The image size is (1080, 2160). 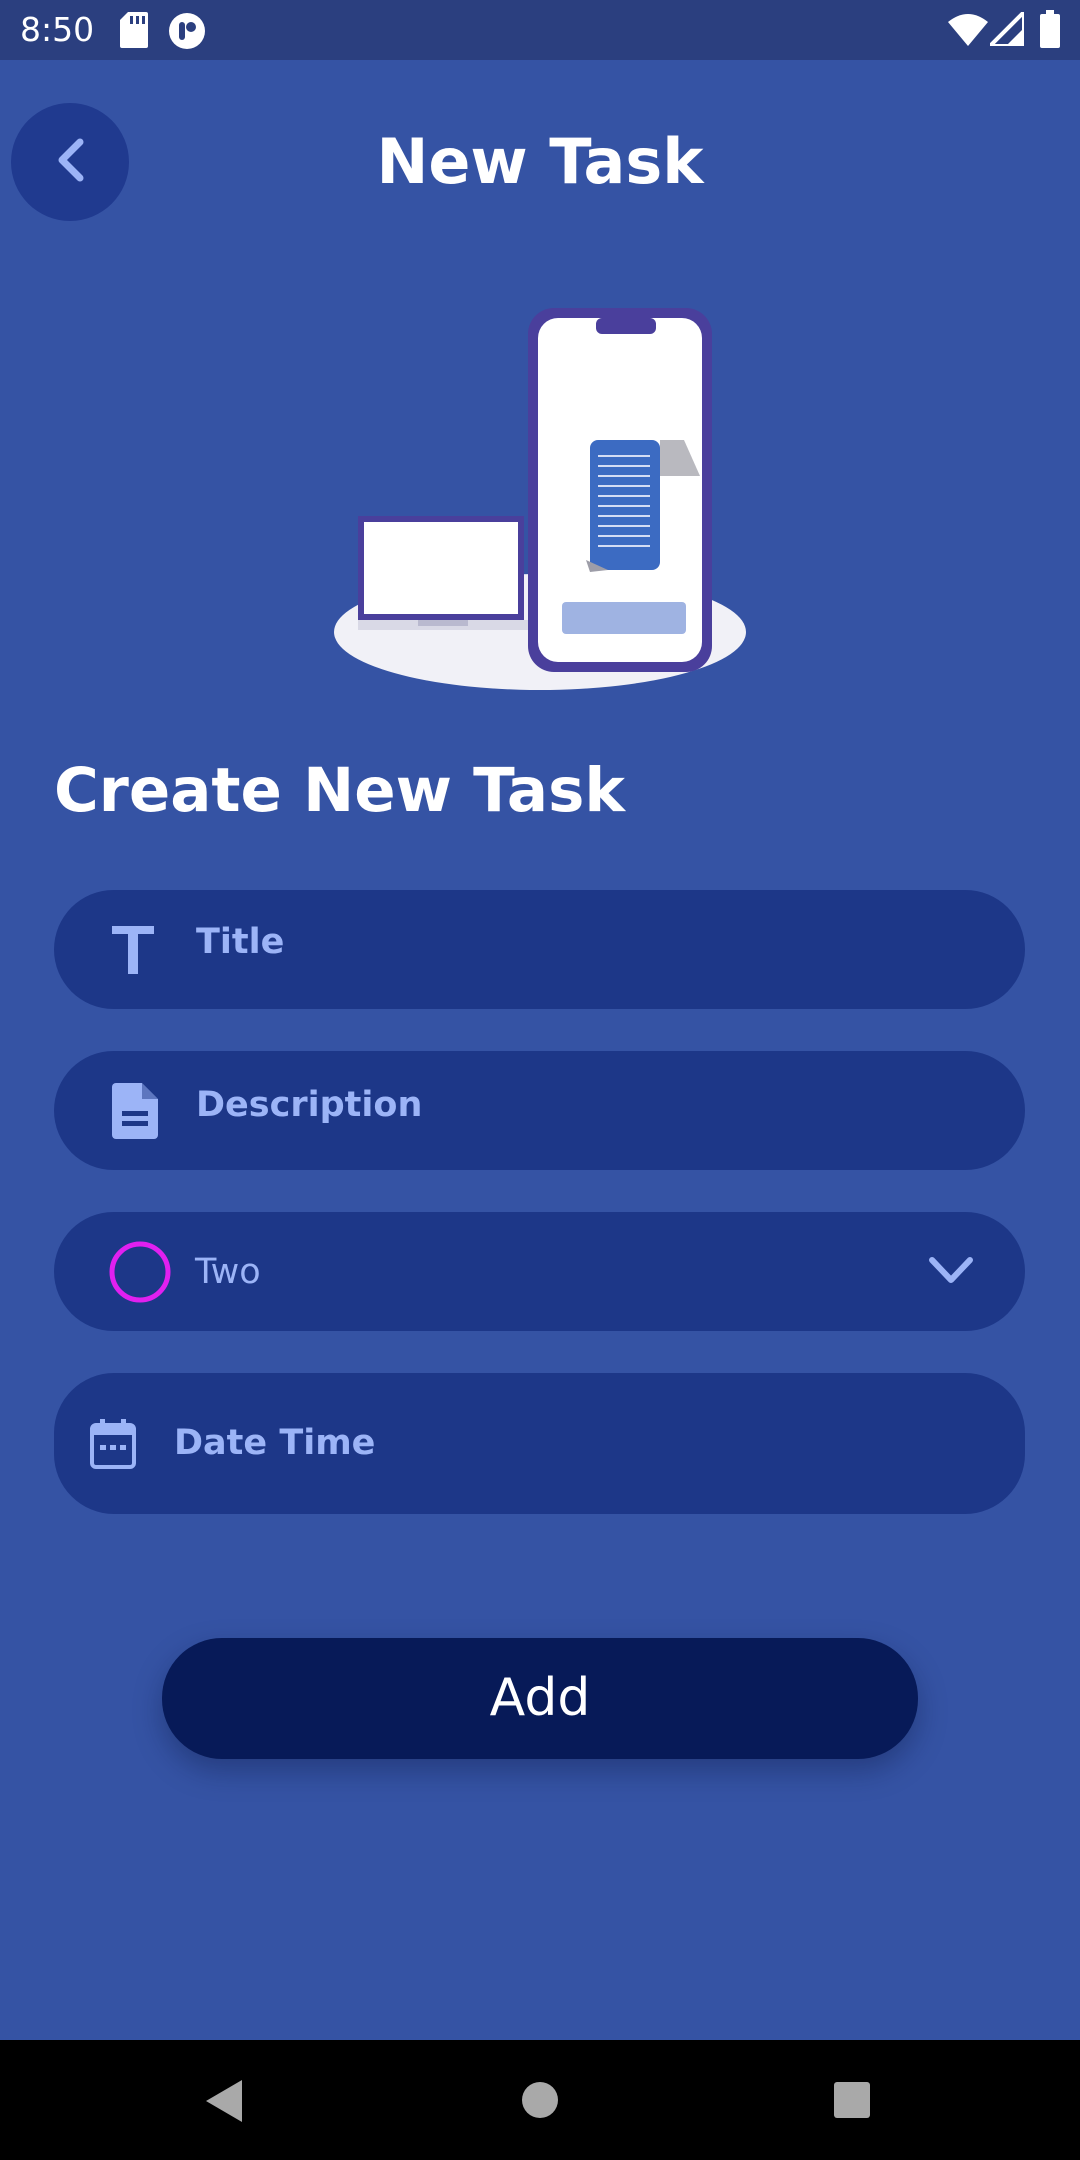 I want to click on text-t-icon, so click(x=133, y=952).